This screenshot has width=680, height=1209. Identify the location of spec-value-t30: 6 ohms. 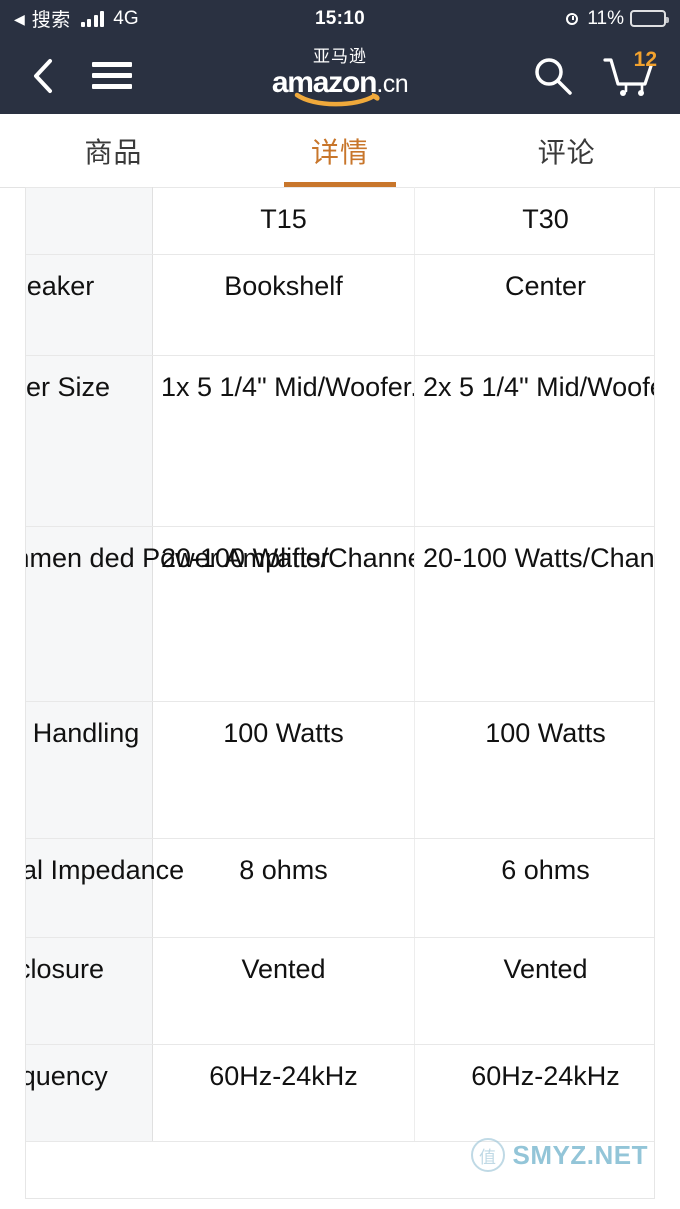
(534, 888).